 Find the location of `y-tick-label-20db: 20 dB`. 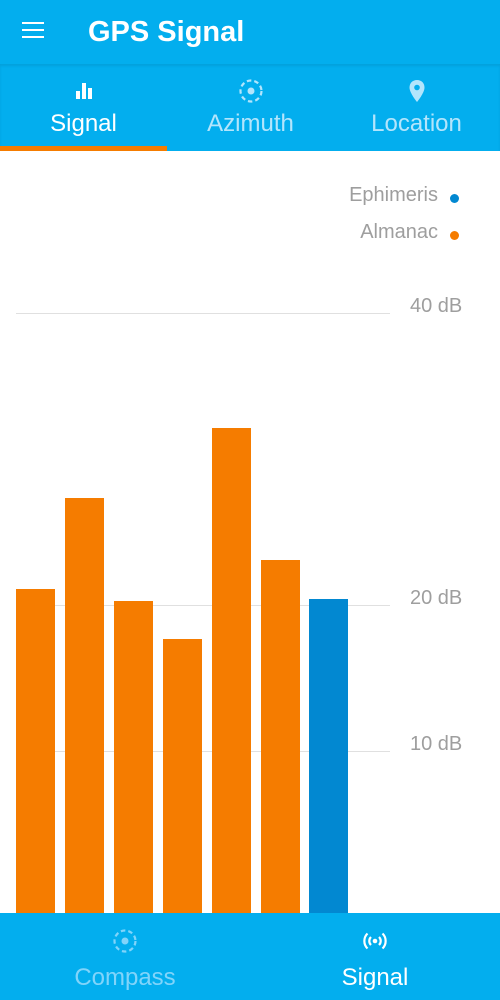

y-tick-label-20db: 20 dB is located at coordinates (436, 598).